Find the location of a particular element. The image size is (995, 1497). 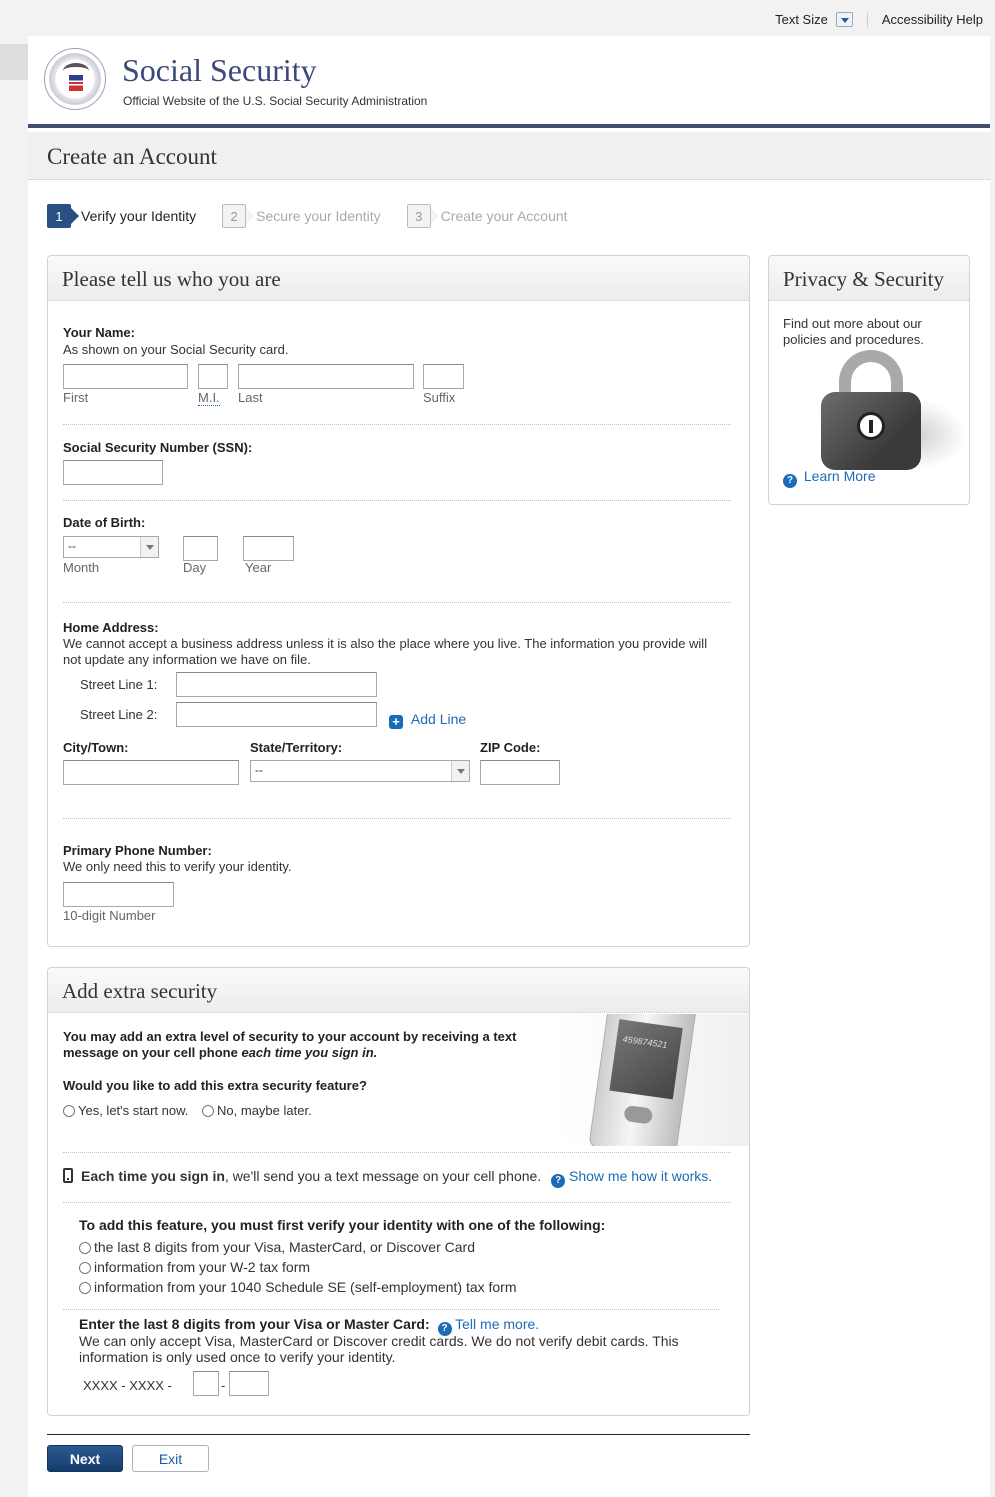

brand-title: Social Security is located at coordinates (219, 70).